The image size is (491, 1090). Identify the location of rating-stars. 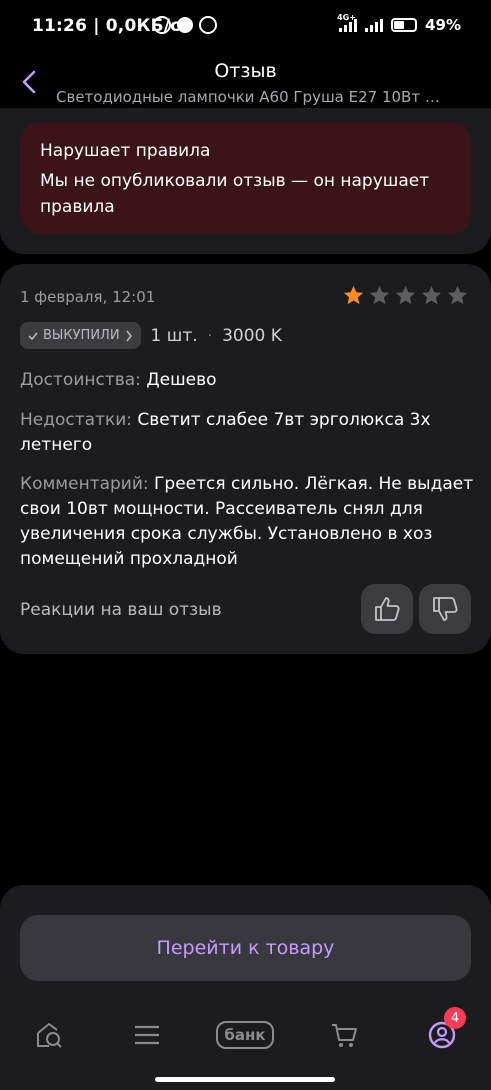
(405, 295).